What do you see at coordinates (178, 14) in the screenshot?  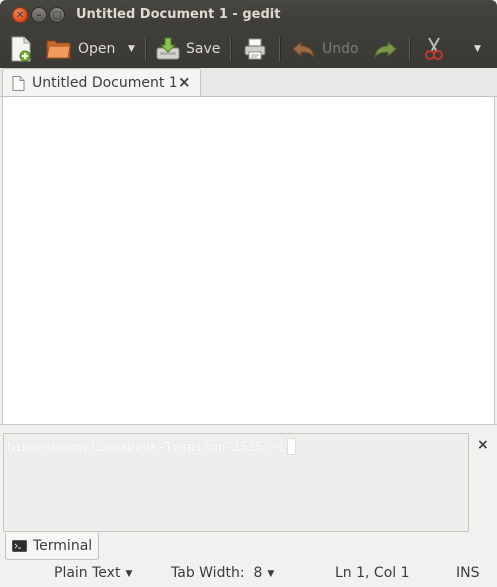 I see `window-title: Untitled Document 1 - gedit` at bounding box center [178, 14].